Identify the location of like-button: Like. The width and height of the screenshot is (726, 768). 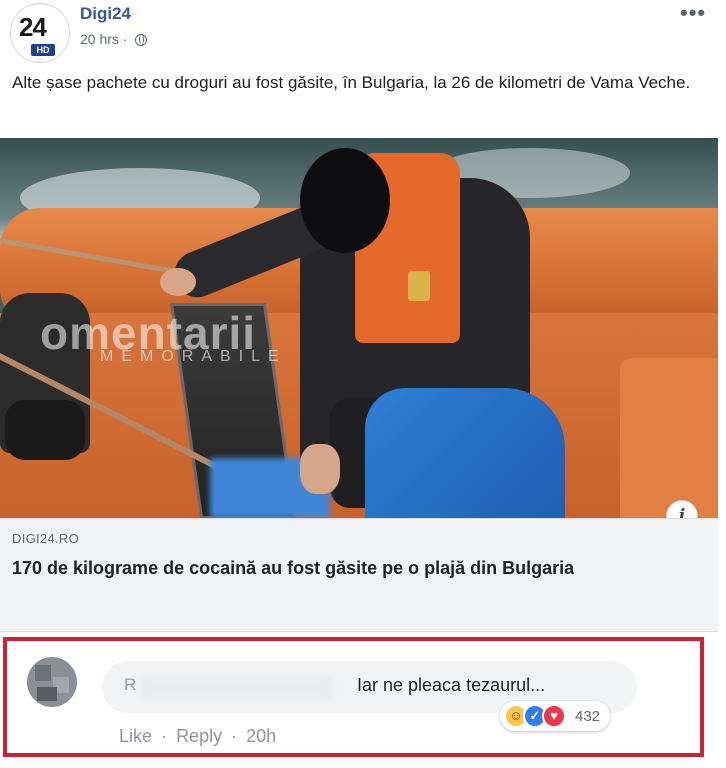
(135, 736).